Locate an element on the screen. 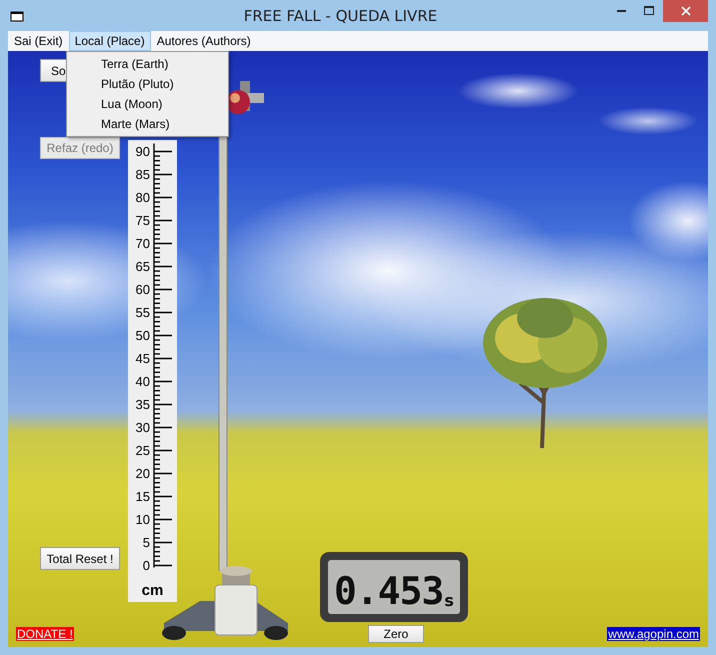 This screenshot has width=716, height=655. website-link: www.agopin.com is located at coordinates (653, 634).